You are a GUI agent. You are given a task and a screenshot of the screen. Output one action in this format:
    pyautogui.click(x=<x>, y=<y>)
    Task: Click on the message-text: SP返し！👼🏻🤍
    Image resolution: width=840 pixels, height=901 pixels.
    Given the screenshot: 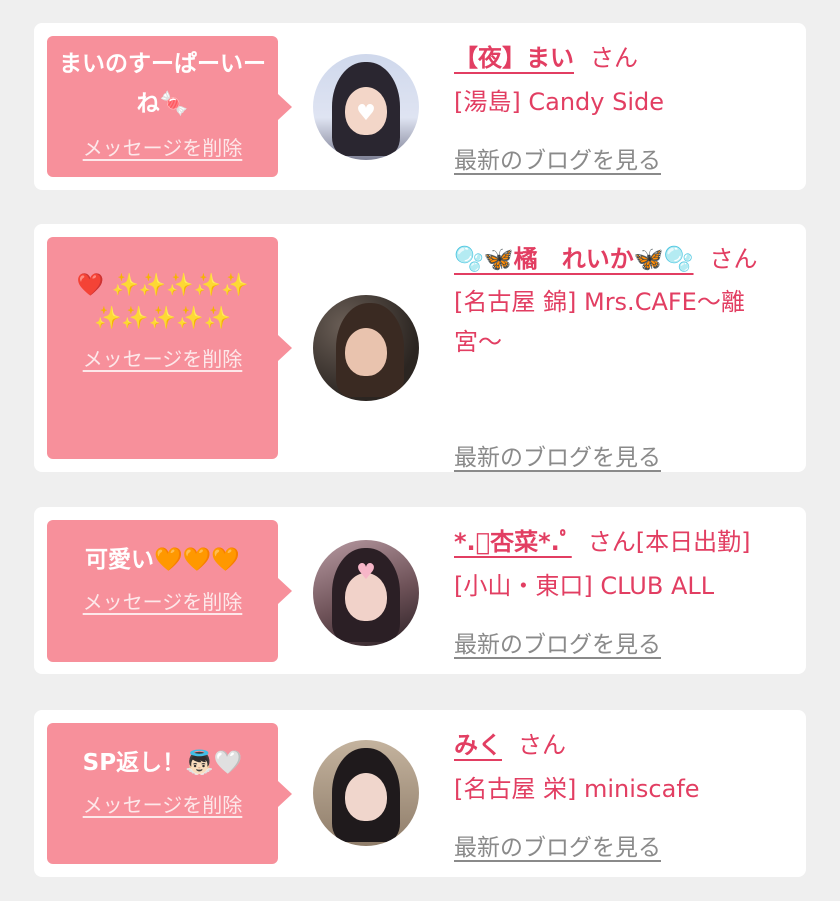 What is the action you would take?
    pyautogui.click(x=162, y=763)
    